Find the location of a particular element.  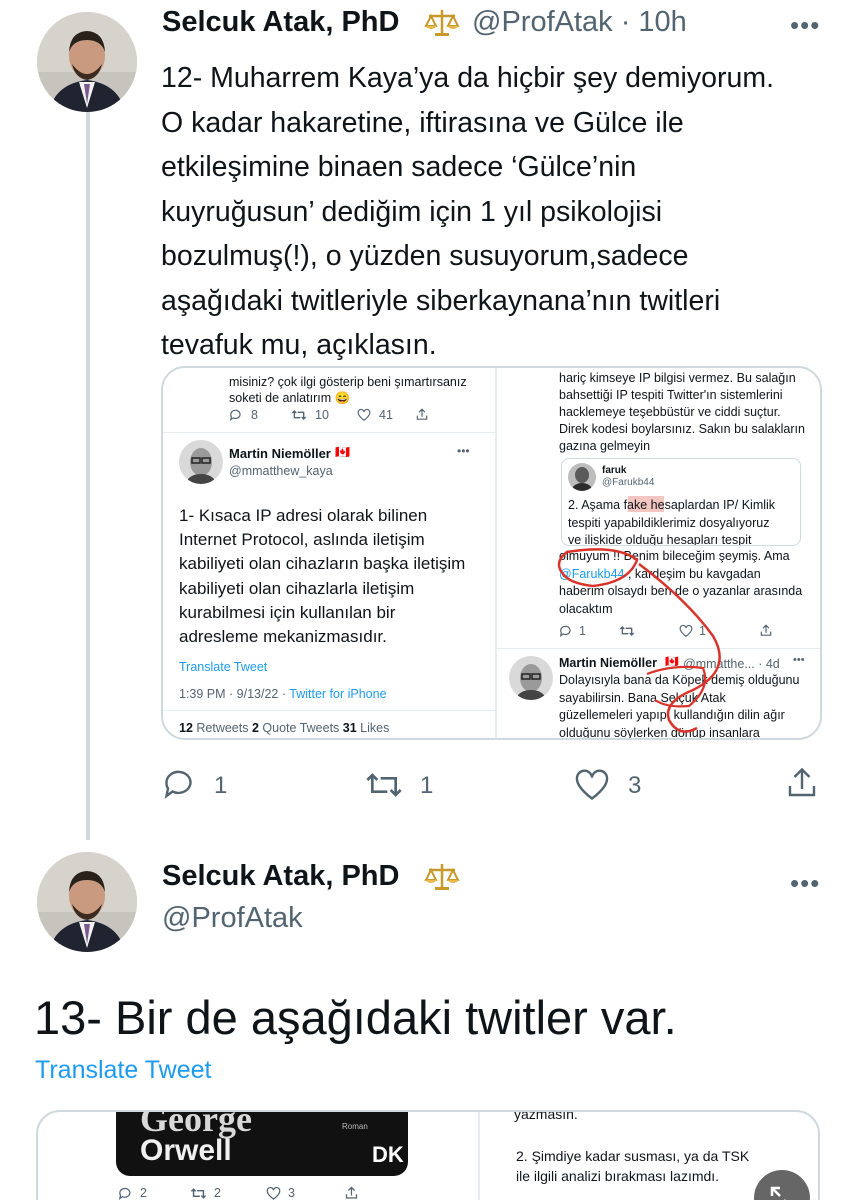

embedded-text: 2. Şimdiye kadar susması, ya da TSK is located at coordinates (633, 1156).